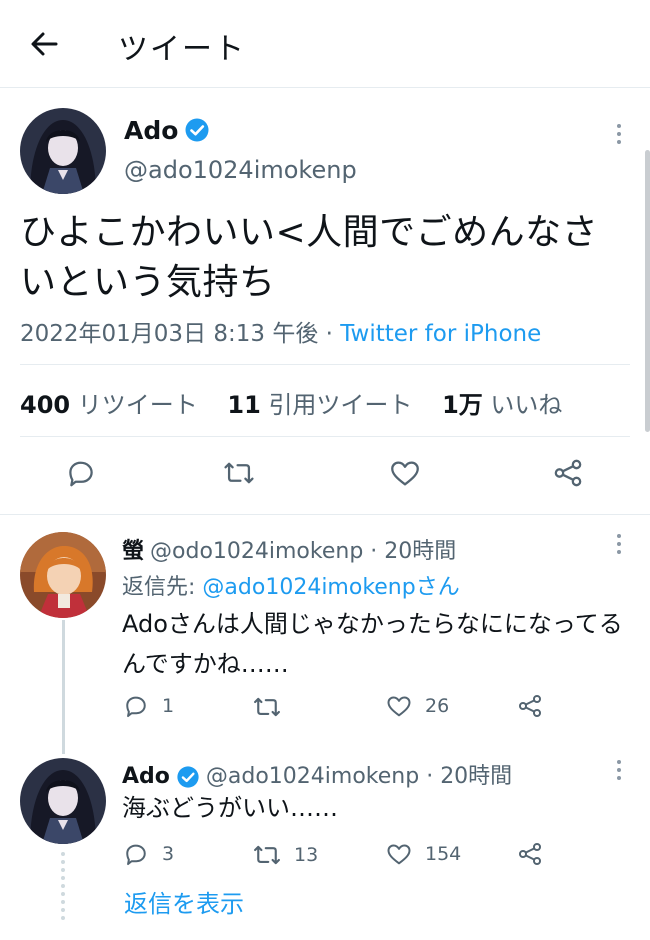  What do you see at coordinates (440, 334) in the screenshot?
I see `tweet-source-link: Twitter for iPhone` at bounding box center [440, 334].